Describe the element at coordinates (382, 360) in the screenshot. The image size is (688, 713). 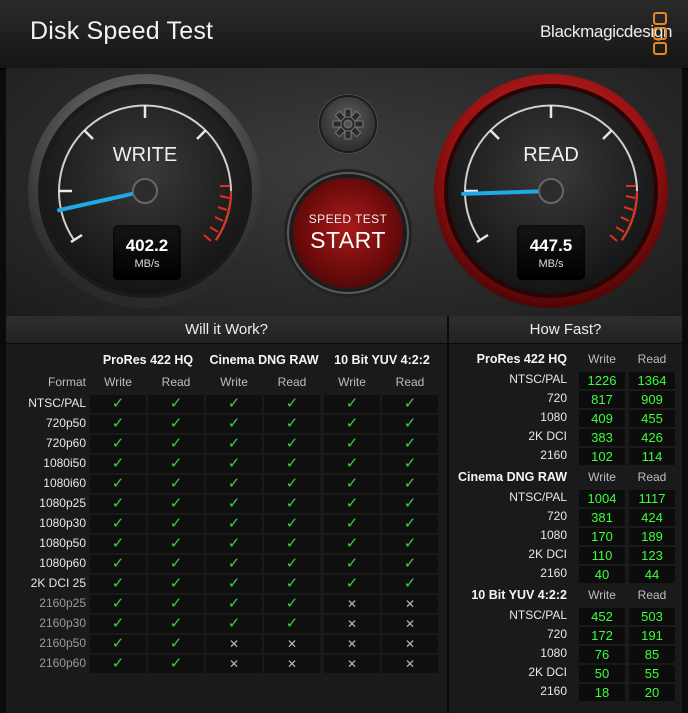
I see `group-header: 10 Bit YUV 4:2:2` at that location.